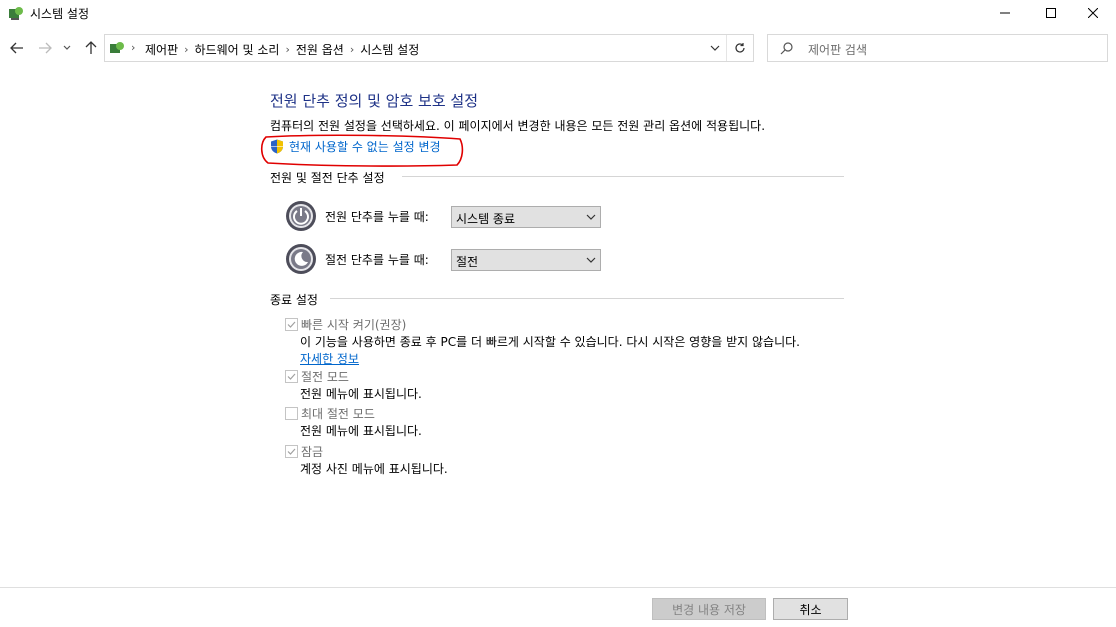 The image size is (1116, 627). Describe the element at coordinates (161, 49) in the screenshot. I see `breadcrumb-item-control-panel: 제어판` at that location.